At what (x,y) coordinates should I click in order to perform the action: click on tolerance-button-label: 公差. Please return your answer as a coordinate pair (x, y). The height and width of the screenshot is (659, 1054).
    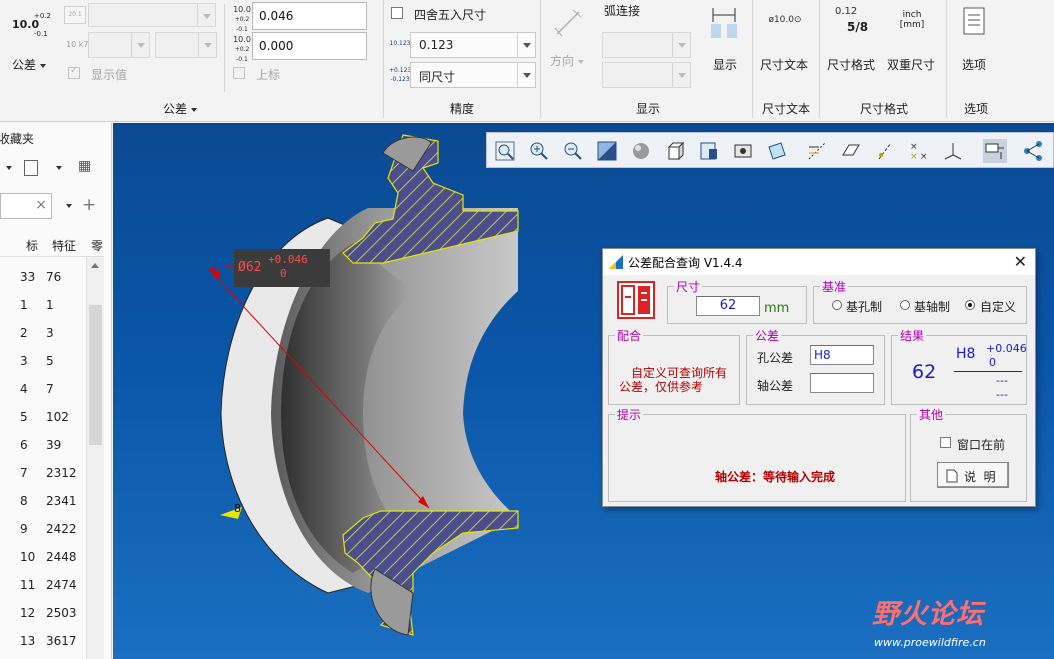
    Looking at the image, I should click on (29, 64).